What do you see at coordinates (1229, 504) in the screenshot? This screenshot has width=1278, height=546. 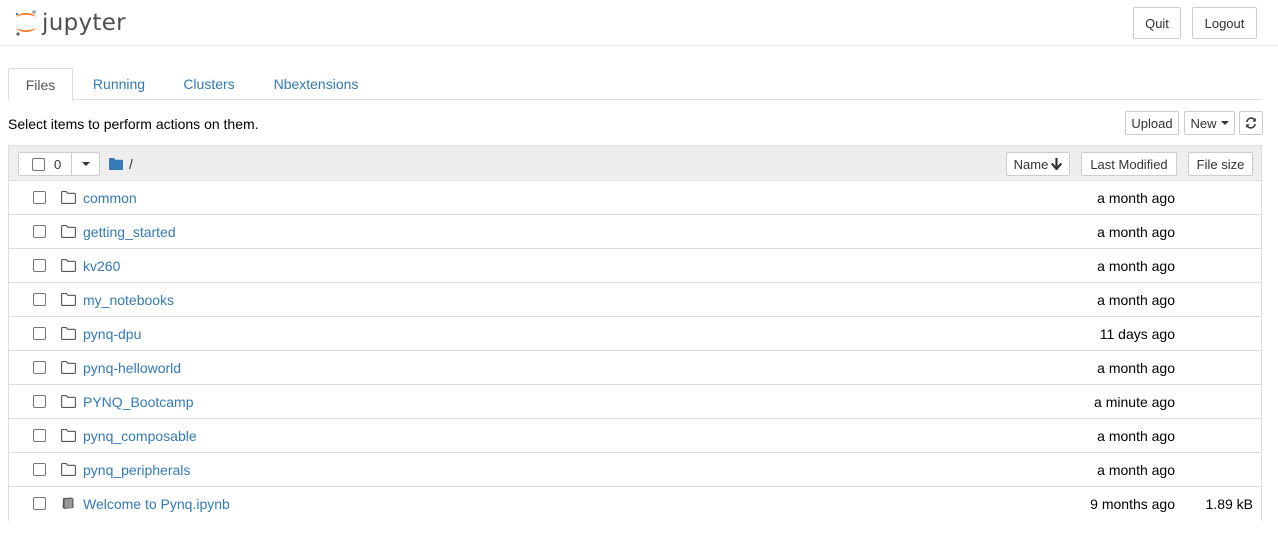 I see `file-size: 1.89 kB` at bounding box center [1229, 504].